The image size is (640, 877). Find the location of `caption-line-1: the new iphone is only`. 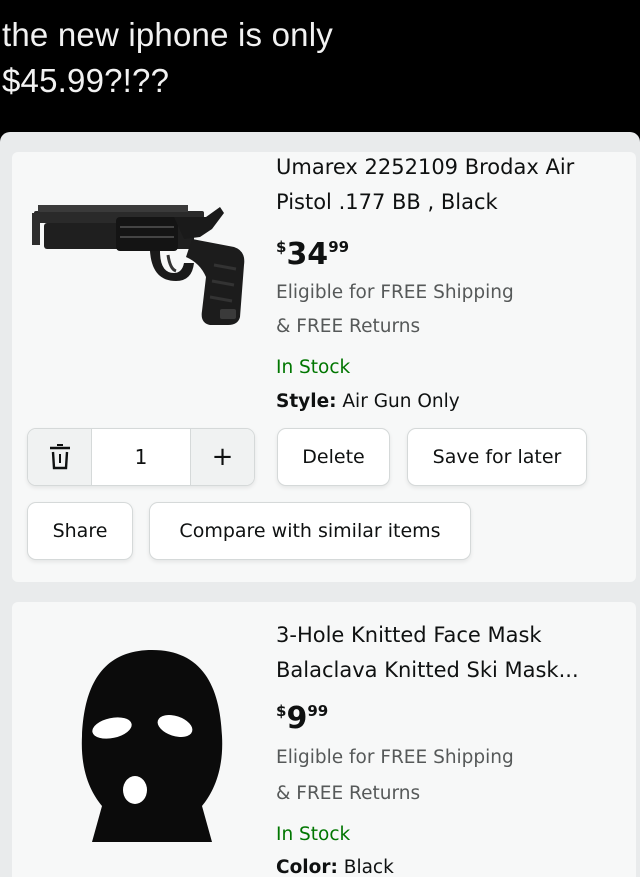

caption-line-1: the new iphone is only is located at coordinates (167, 34).